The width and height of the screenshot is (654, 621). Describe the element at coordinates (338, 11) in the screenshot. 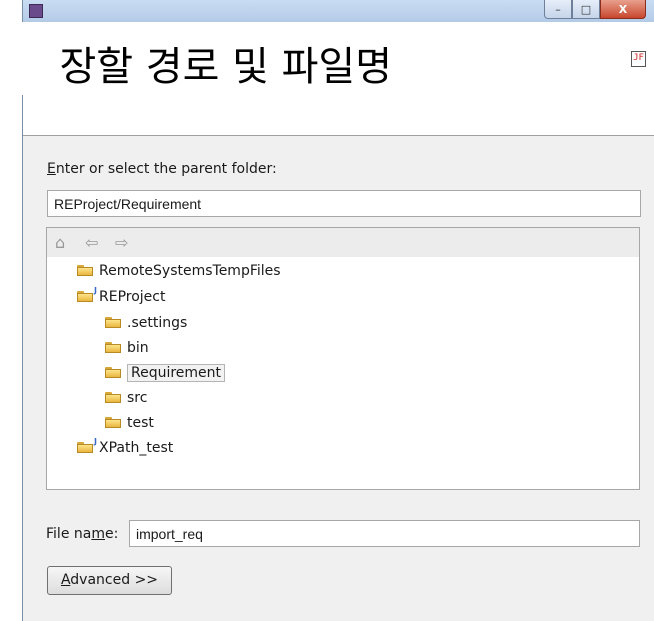

I see `title-bar: – □ X` at that location.